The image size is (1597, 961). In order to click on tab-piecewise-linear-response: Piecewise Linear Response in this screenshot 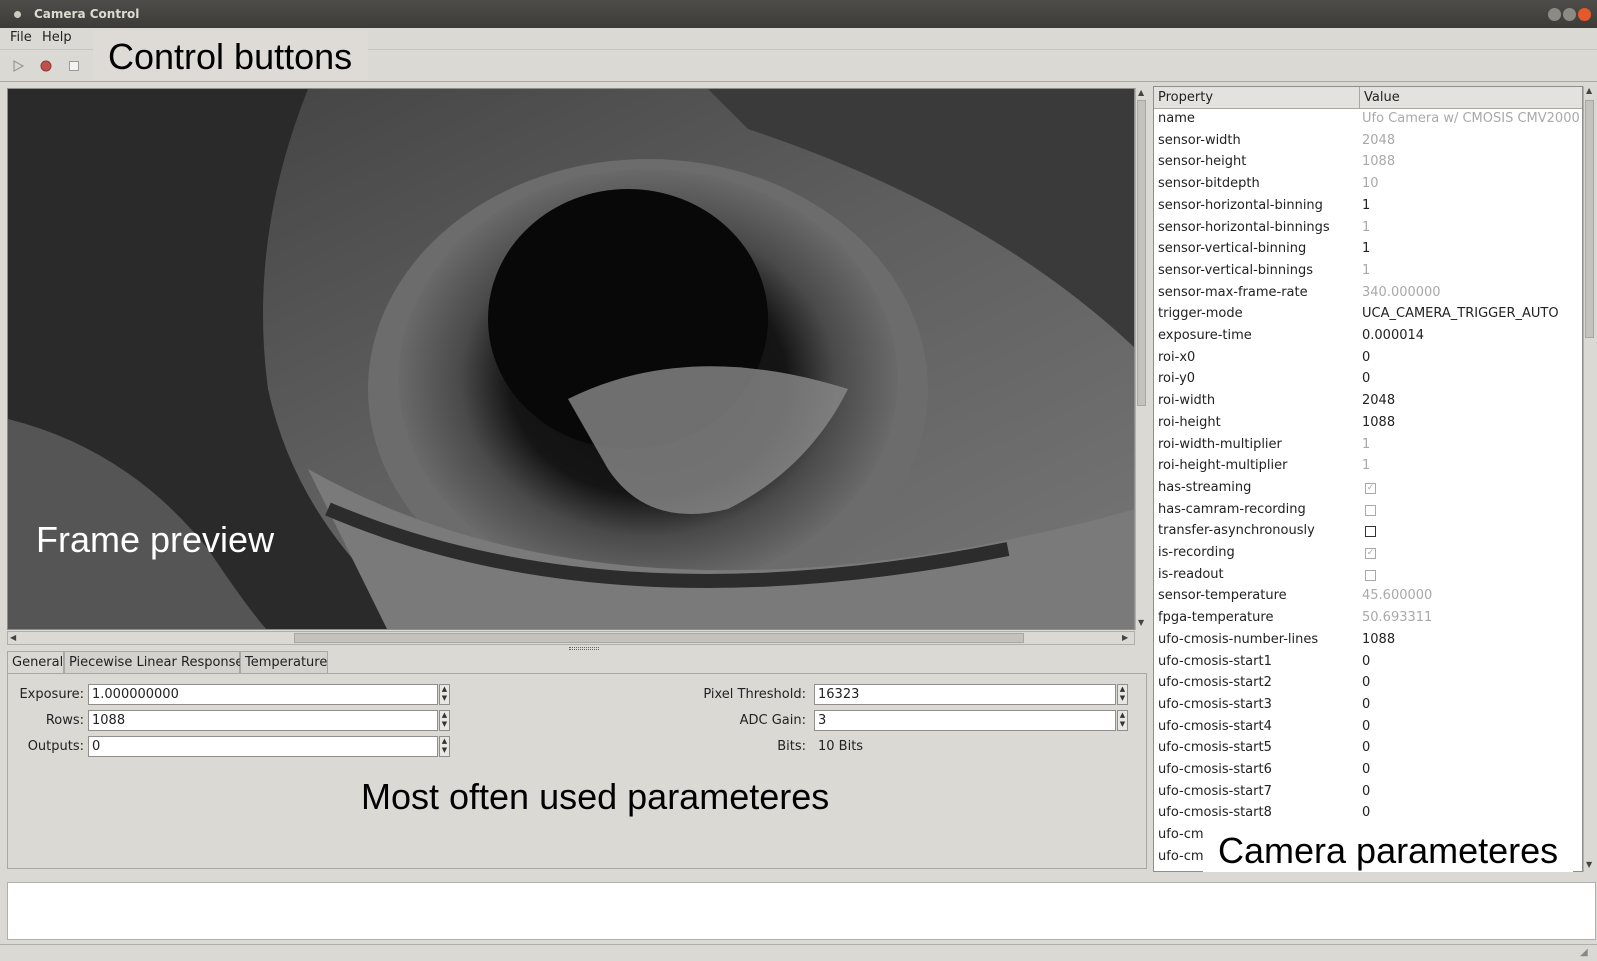, I will do `click(153, 662)`.